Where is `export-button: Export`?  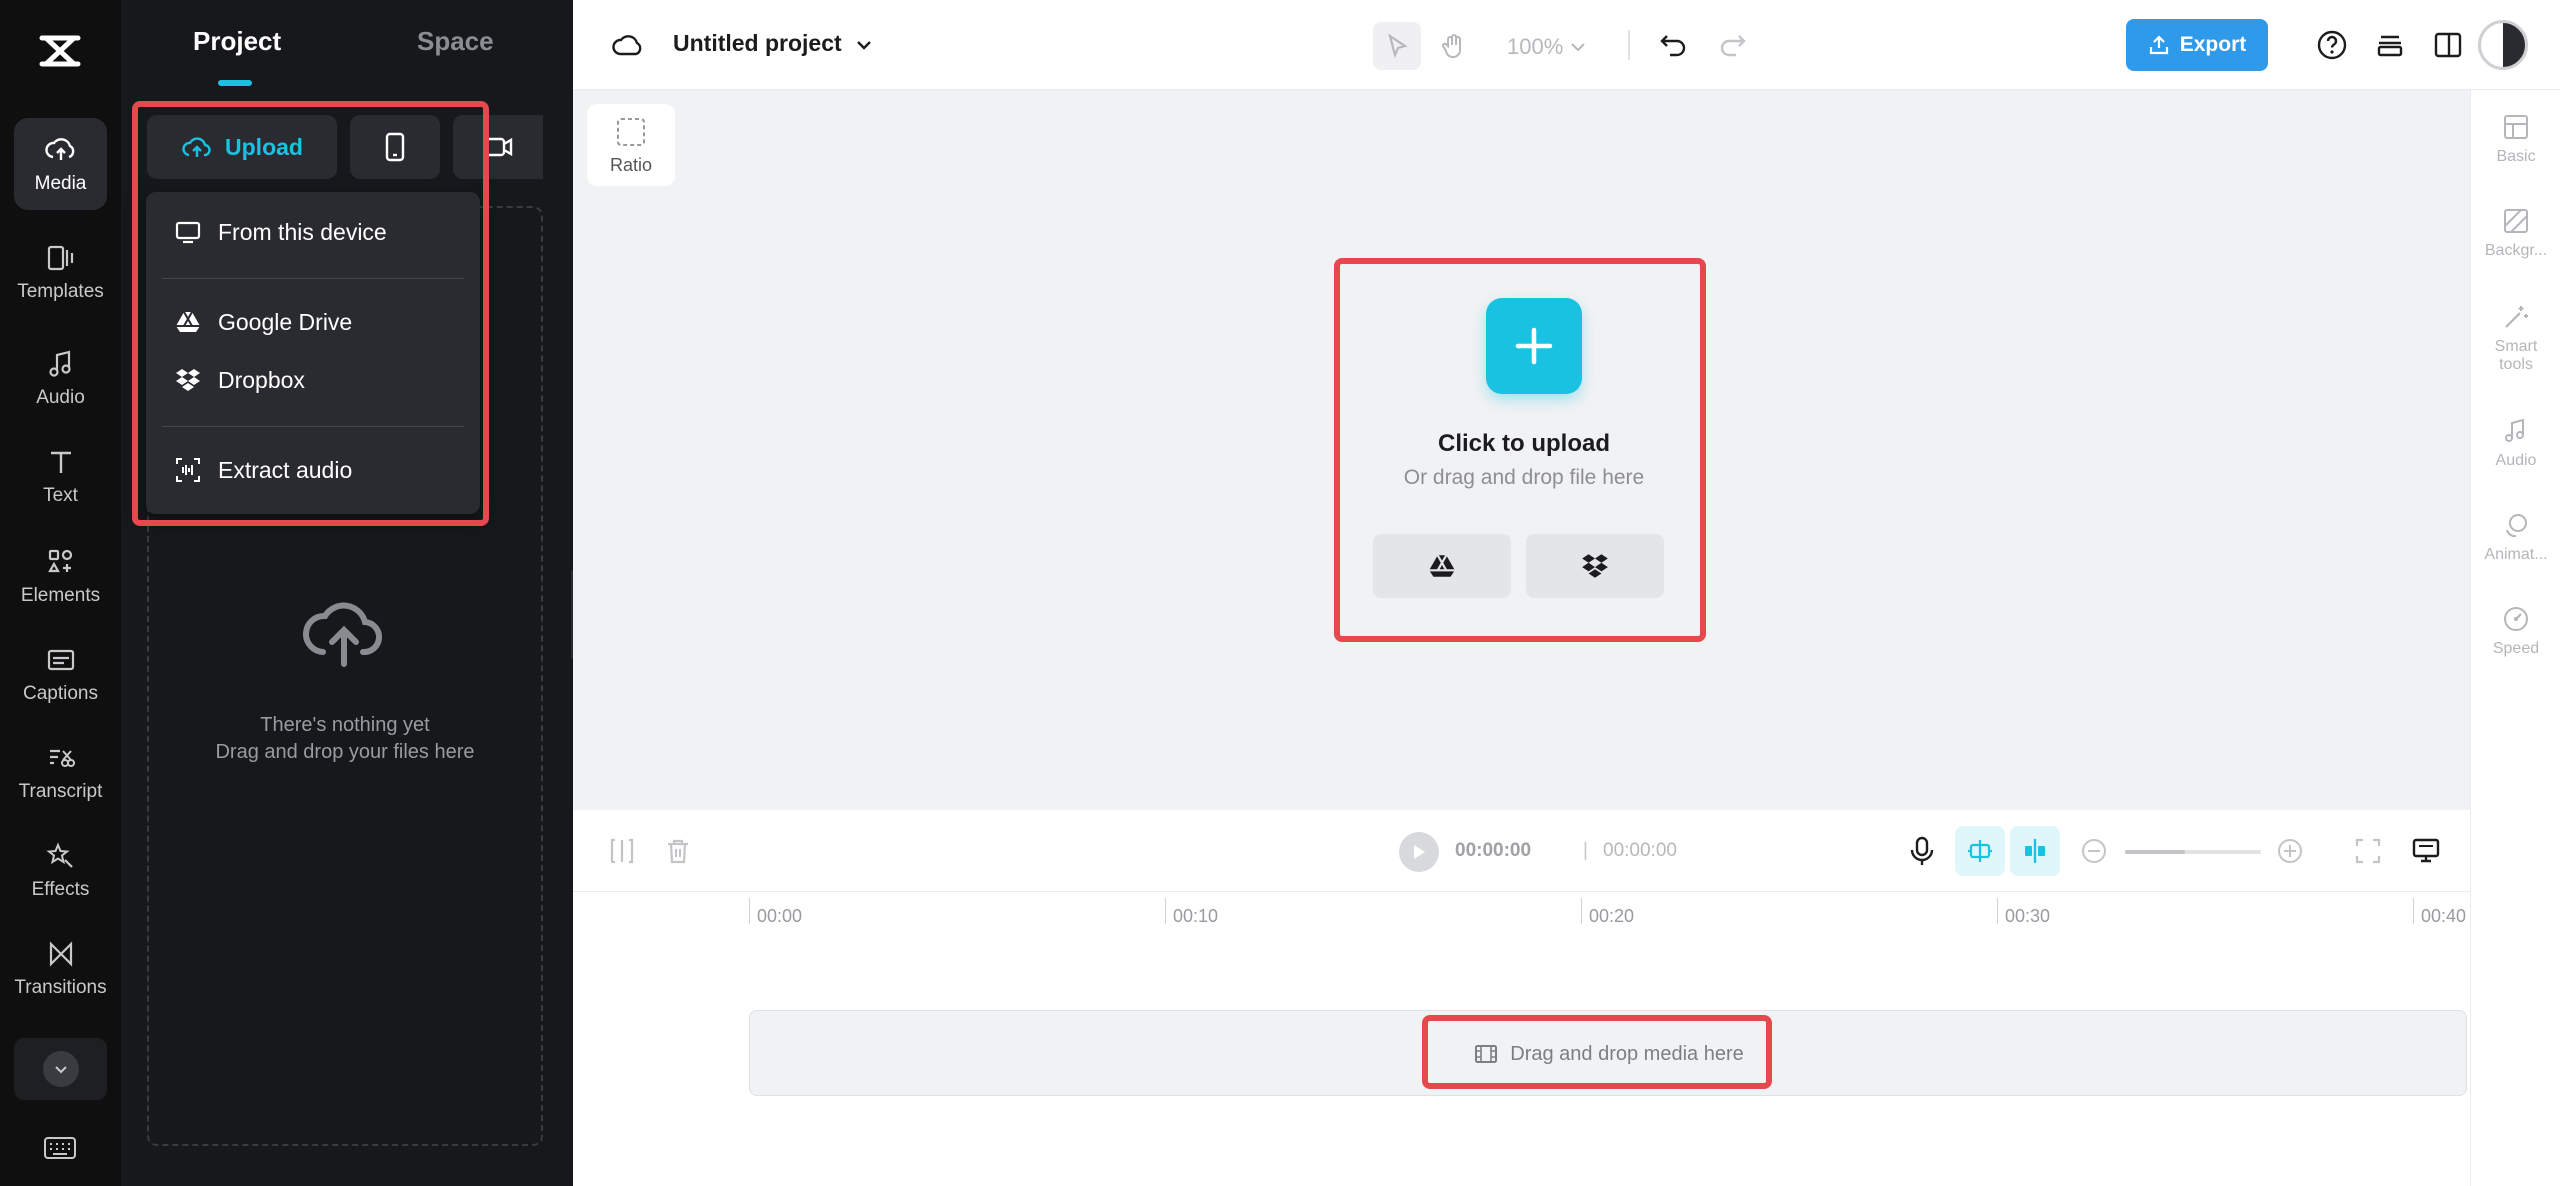
export-button: Export is located at coordinates (2197, 45).